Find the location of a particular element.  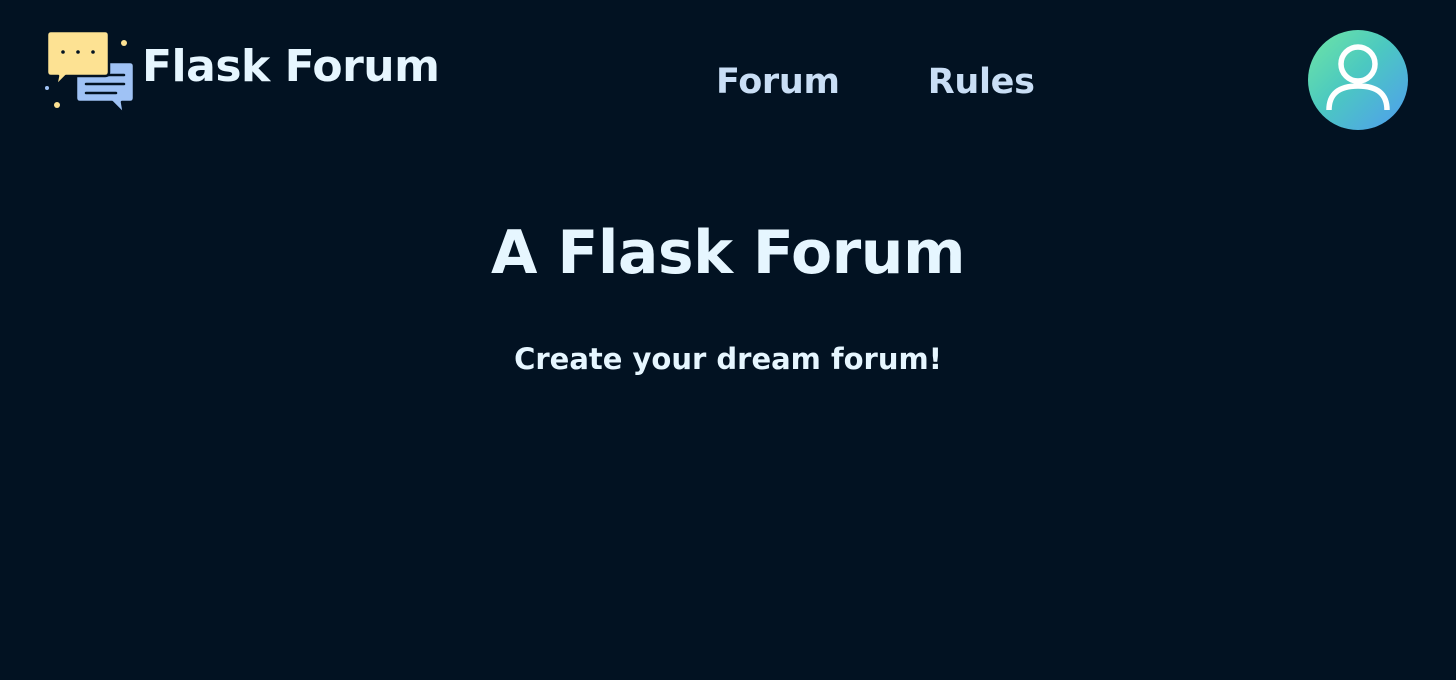

brand-link: Flask Forum is located at coordinates (242, 74).